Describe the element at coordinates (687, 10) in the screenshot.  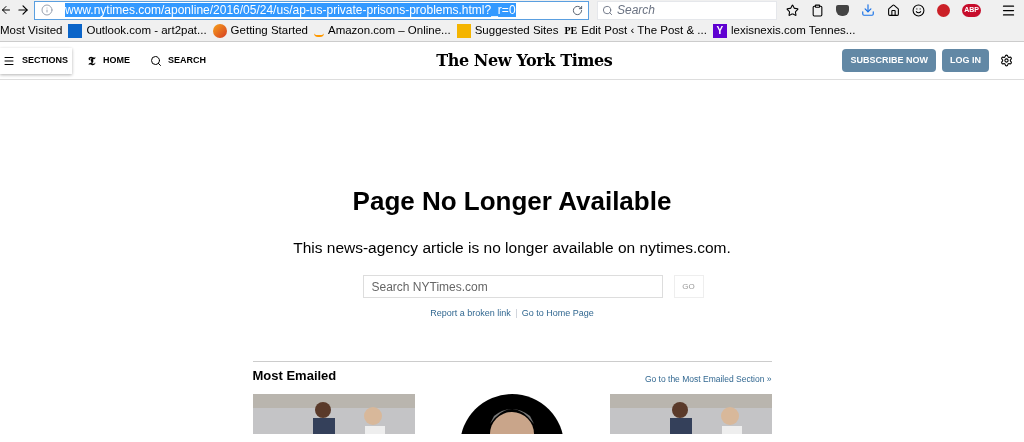
I see `search-field: Search` at that location.